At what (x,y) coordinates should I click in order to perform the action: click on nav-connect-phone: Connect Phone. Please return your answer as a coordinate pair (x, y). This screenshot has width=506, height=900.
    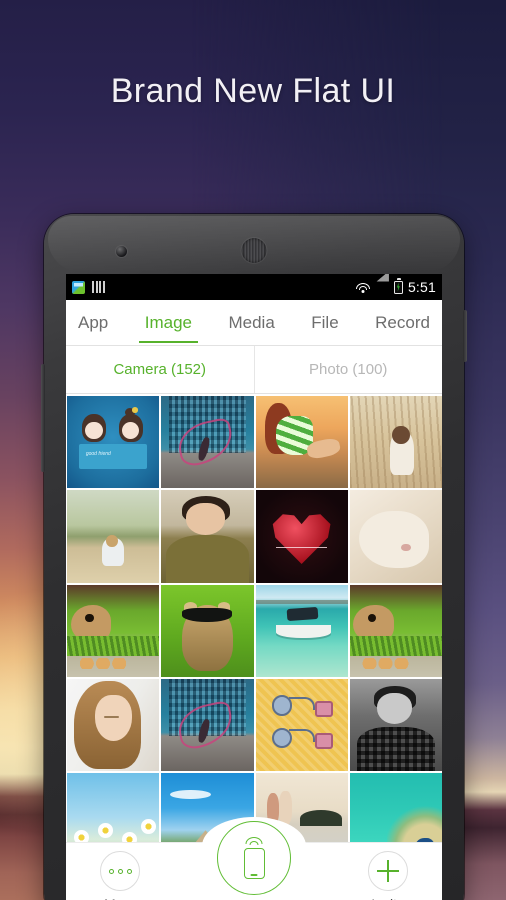
    Looking at the image, I should click on (254, 860).